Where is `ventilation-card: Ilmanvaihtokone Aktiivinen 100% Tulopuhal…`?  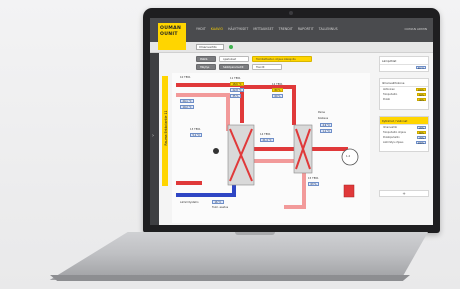
ventilation-card: Ilmanvaihtokone Aktiivinen 100% Tulopuhal… is located at coordinates (404, 94).